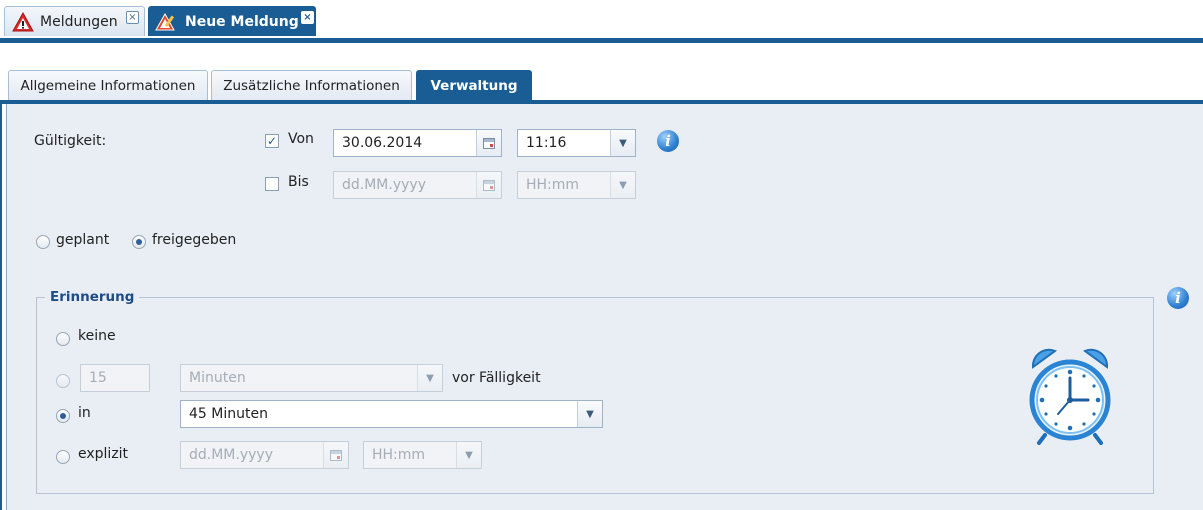 Image resolution: width=1203 pixels, height=510 pixels. Describe the element at coordinates (1070, 396) in the screenshot. I see `alarm-clock-icon` at that location.